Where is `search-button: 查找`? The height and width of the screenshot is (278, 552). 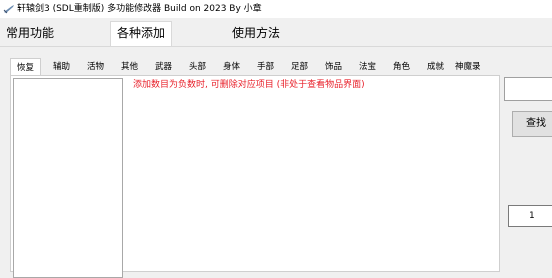 search-button: 查找 is located at coordinates (532, 124).